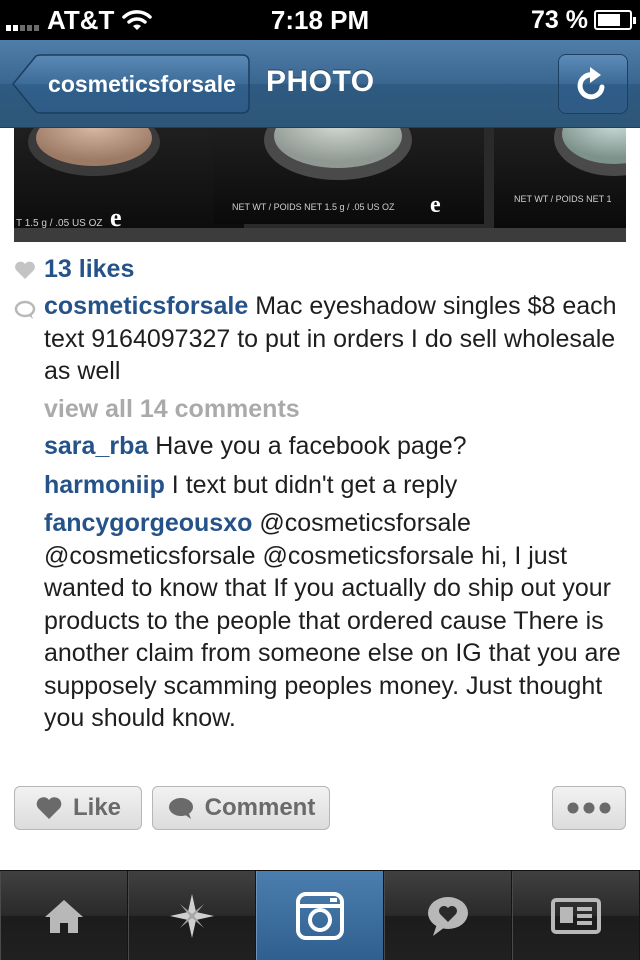 This screenshot has height=960, width=640. What do you see at coordinates (96, 446) in the screenshot?
I see `comment-username: sara_rba` at bounding box center [96, 446].